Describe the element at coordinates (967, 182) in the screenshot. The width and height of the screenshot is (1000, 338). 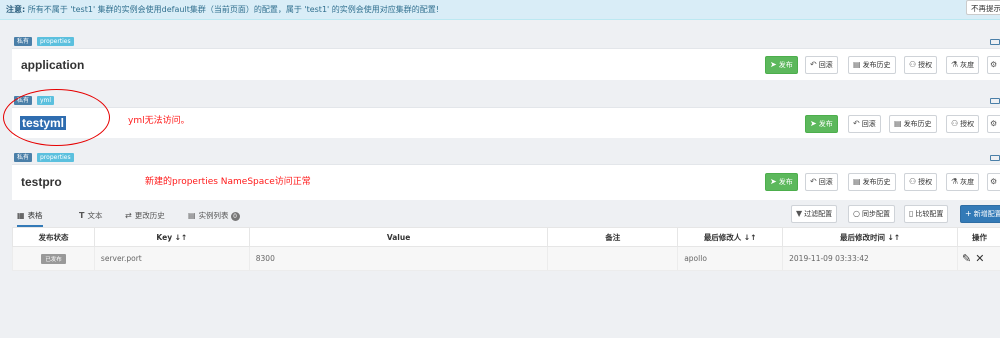
I see `gray-label: 灰度` at that location.